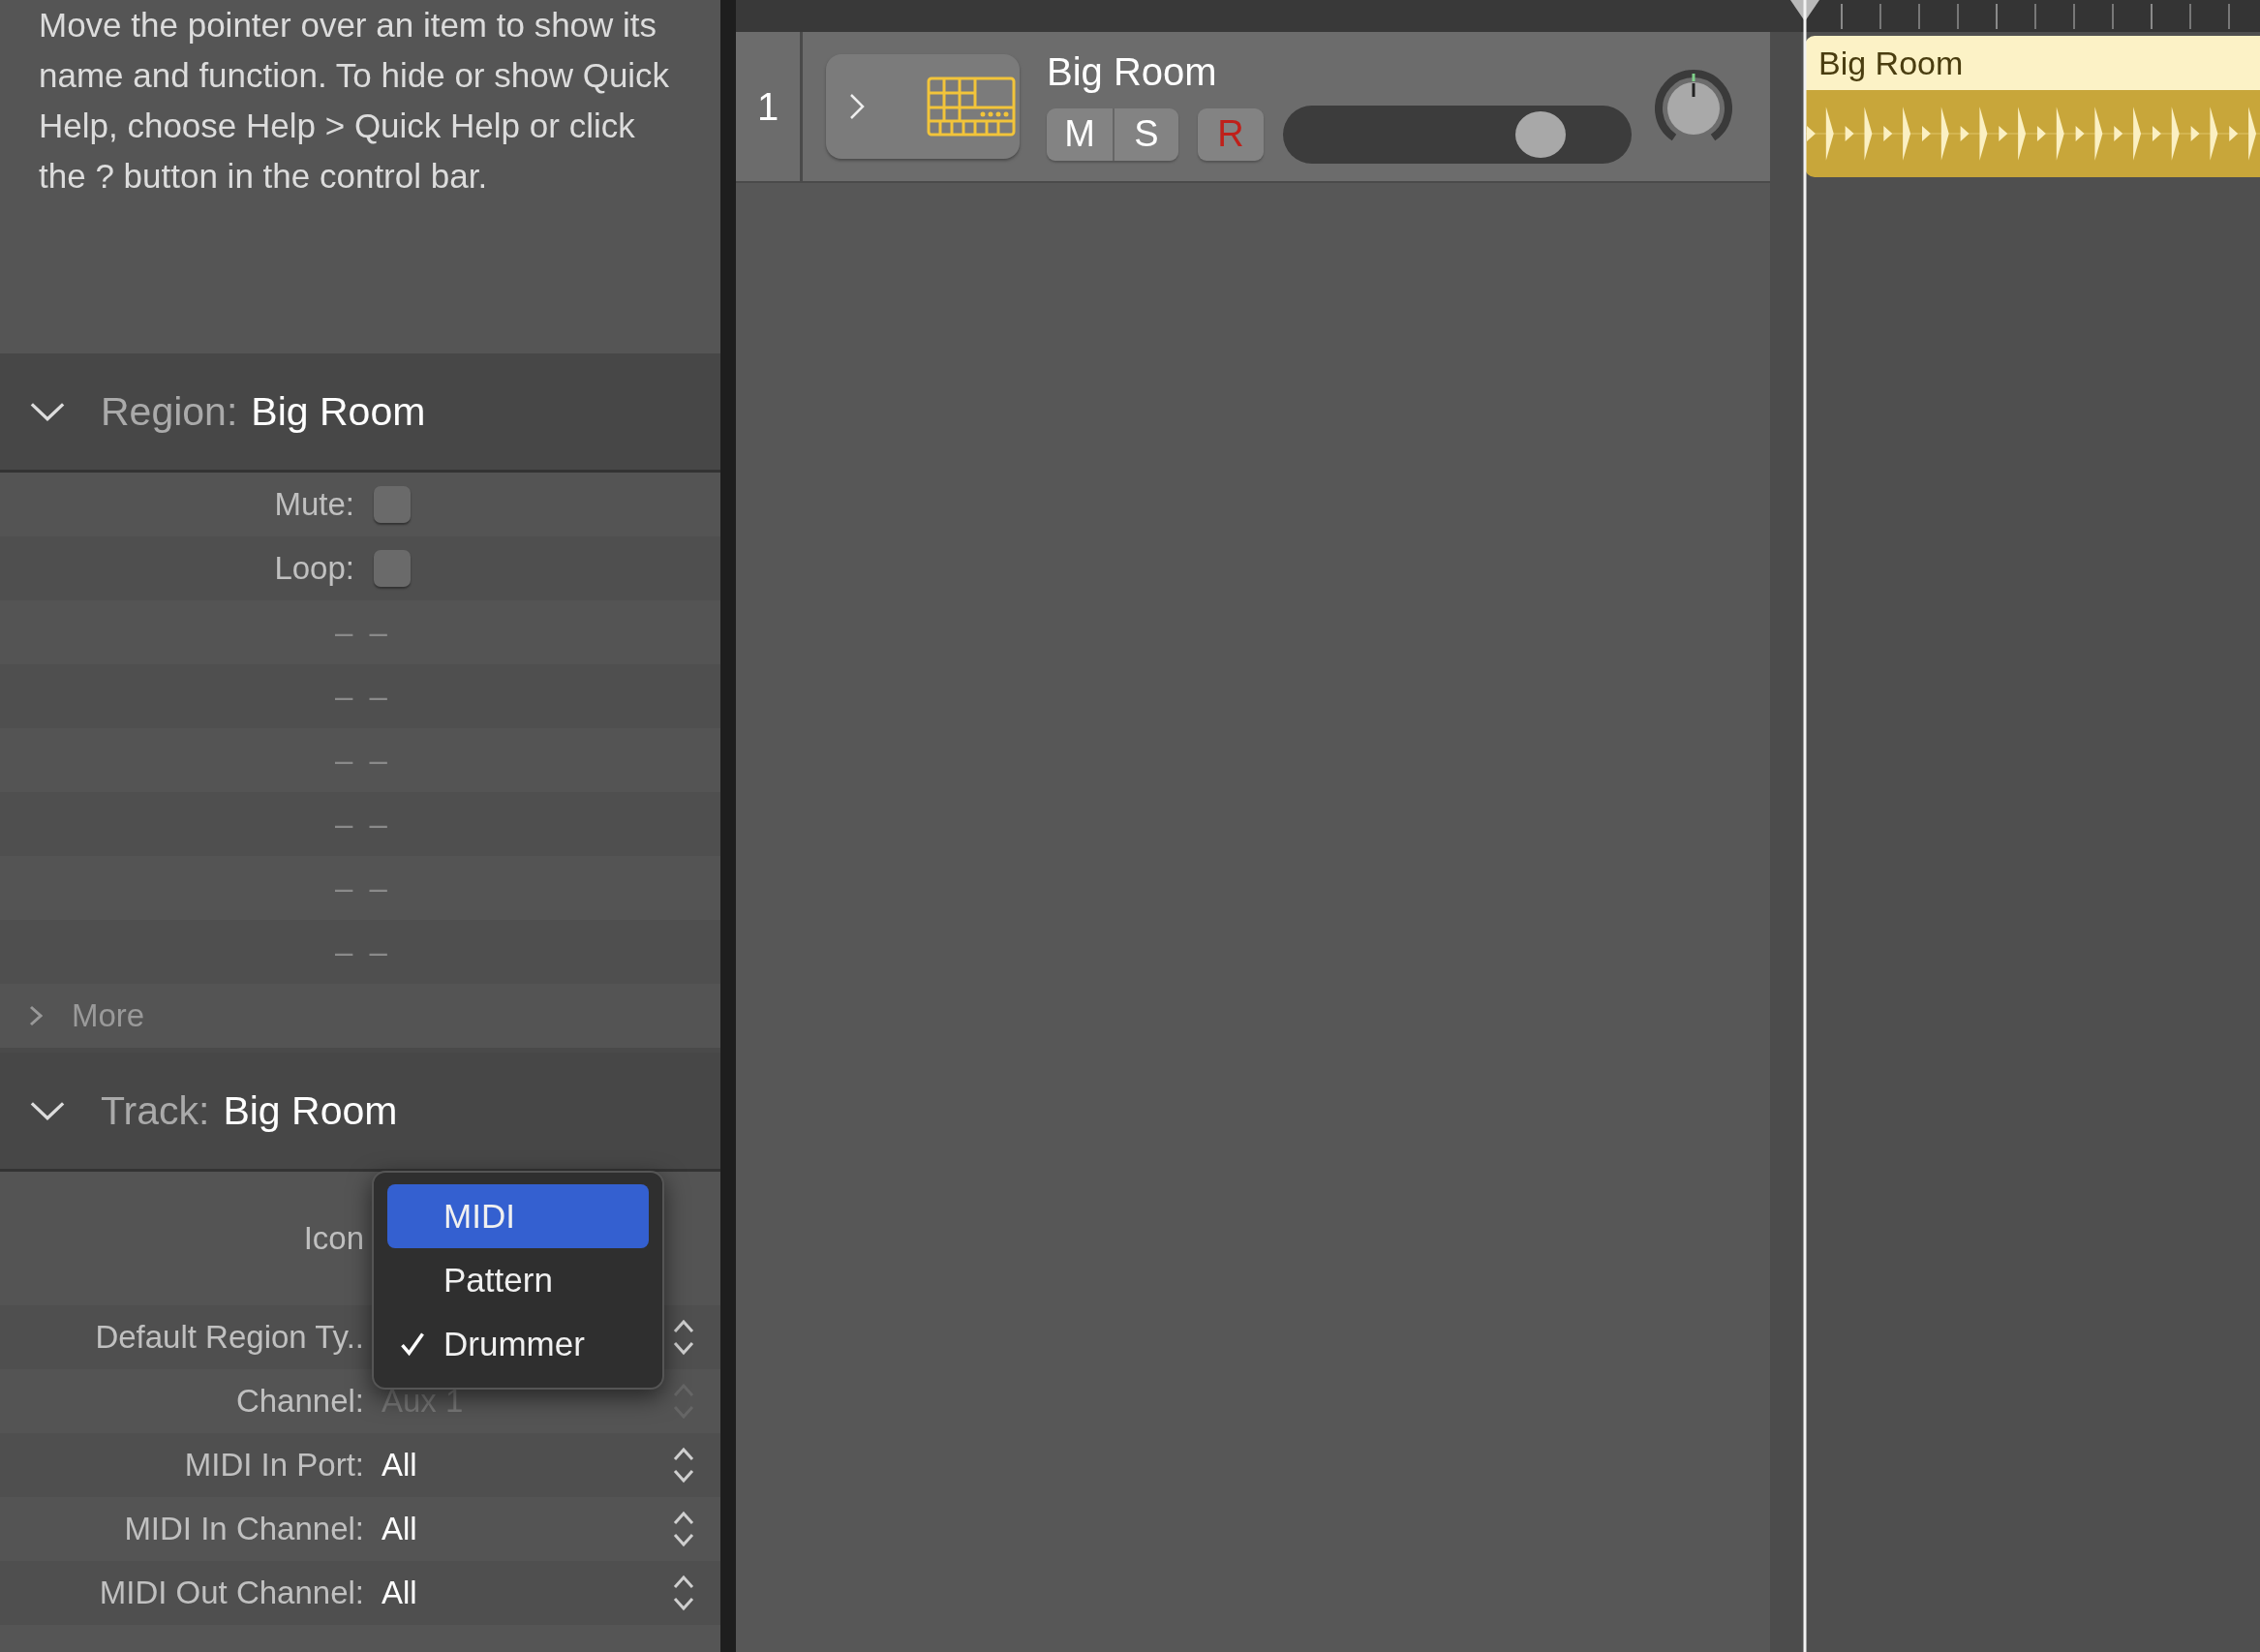 Image resolution: width=2260 pixels, height=1652 pixels. I want to click on field-label: MIDI Out Channel:, so click(231, 1593).